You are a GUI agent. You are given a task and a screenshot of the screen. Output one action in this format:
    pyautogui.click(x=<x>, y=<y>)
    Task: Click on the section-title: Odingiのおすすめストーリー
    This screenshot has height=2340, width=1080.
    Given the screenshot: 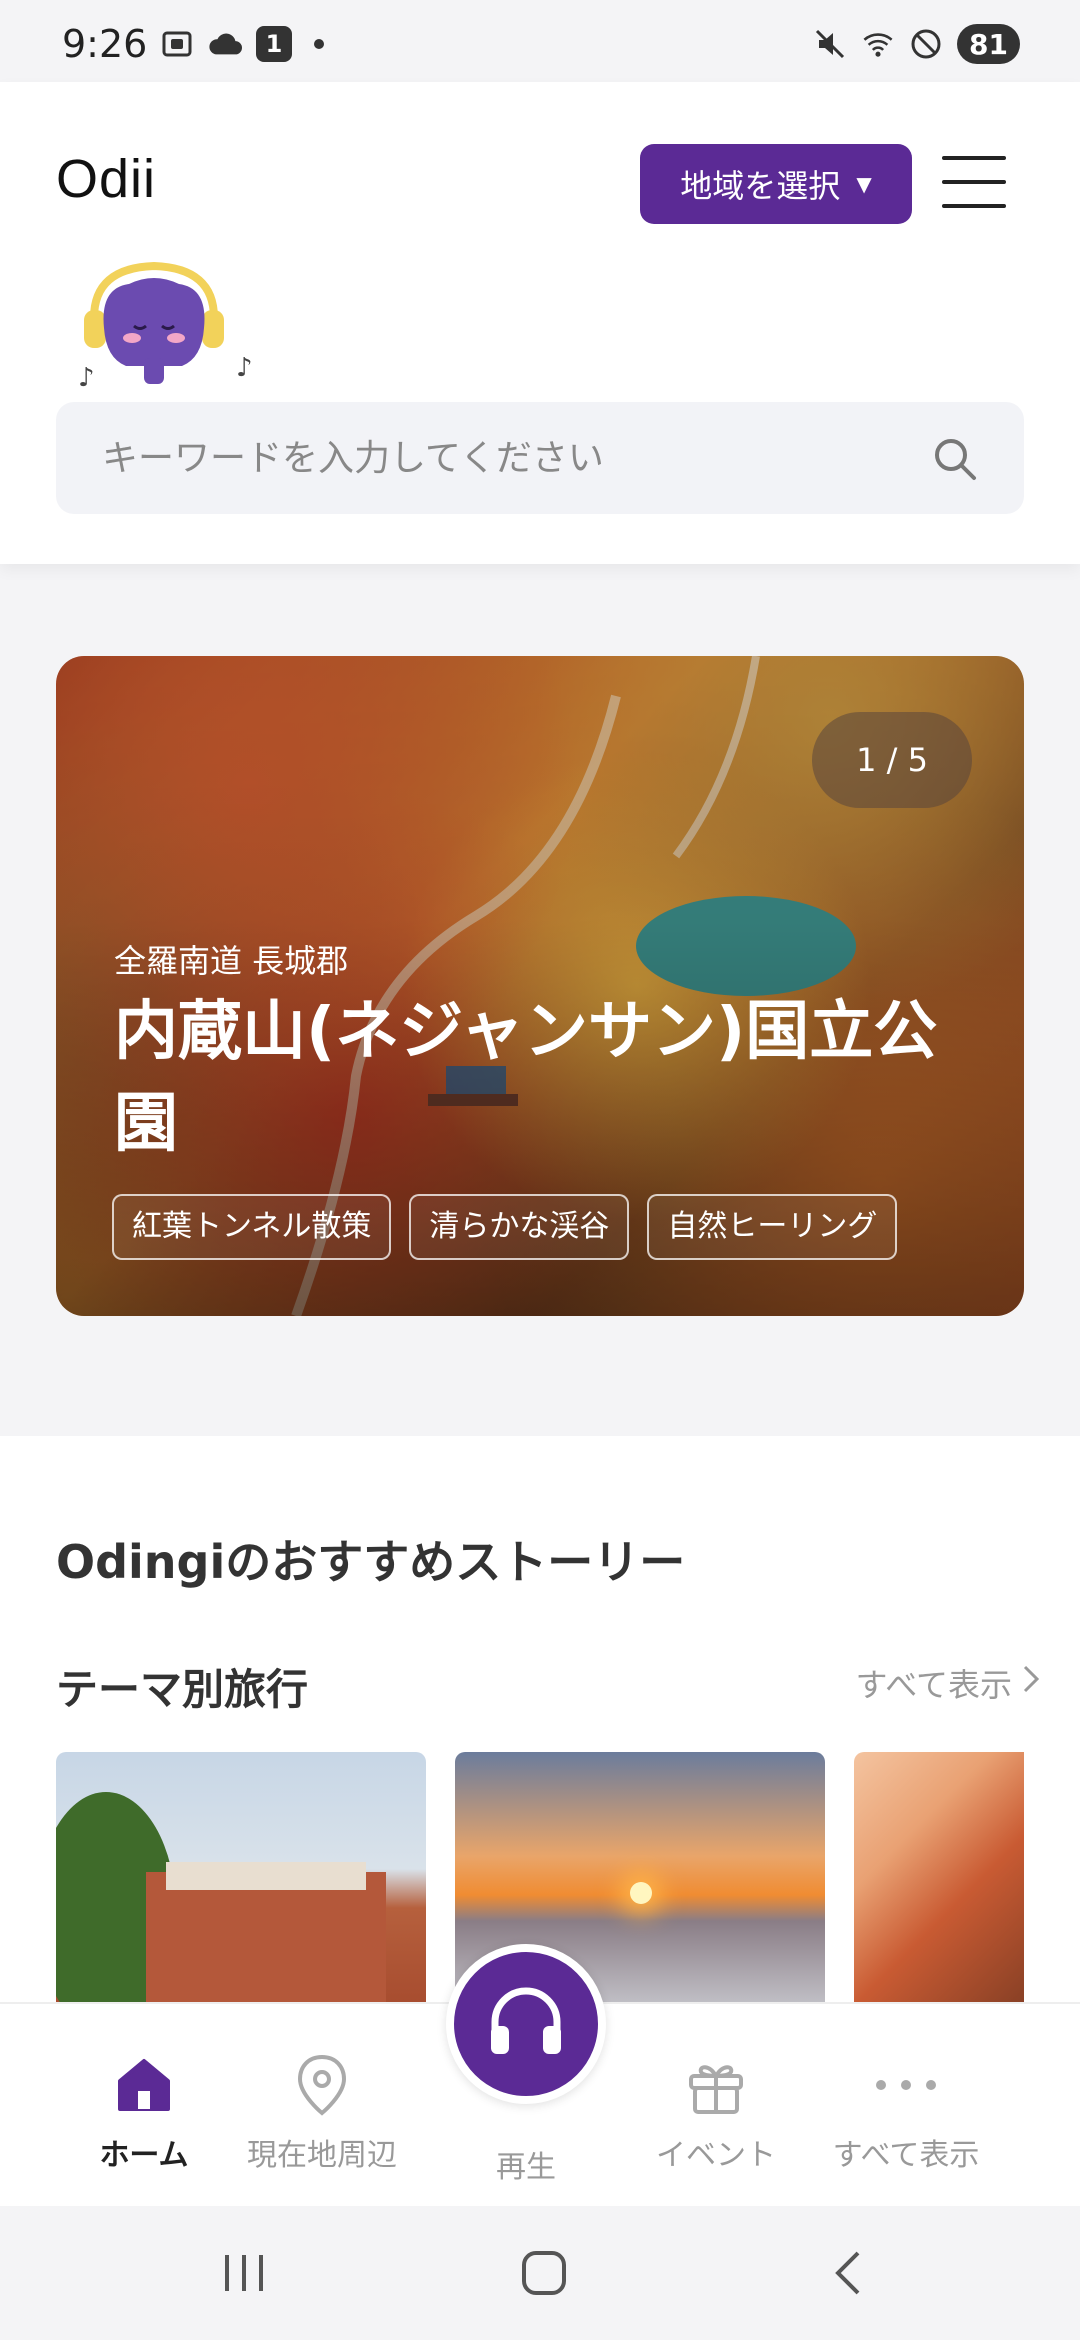 What is the action you would take?
    pyautogui.click(x=371, y=1562)
    